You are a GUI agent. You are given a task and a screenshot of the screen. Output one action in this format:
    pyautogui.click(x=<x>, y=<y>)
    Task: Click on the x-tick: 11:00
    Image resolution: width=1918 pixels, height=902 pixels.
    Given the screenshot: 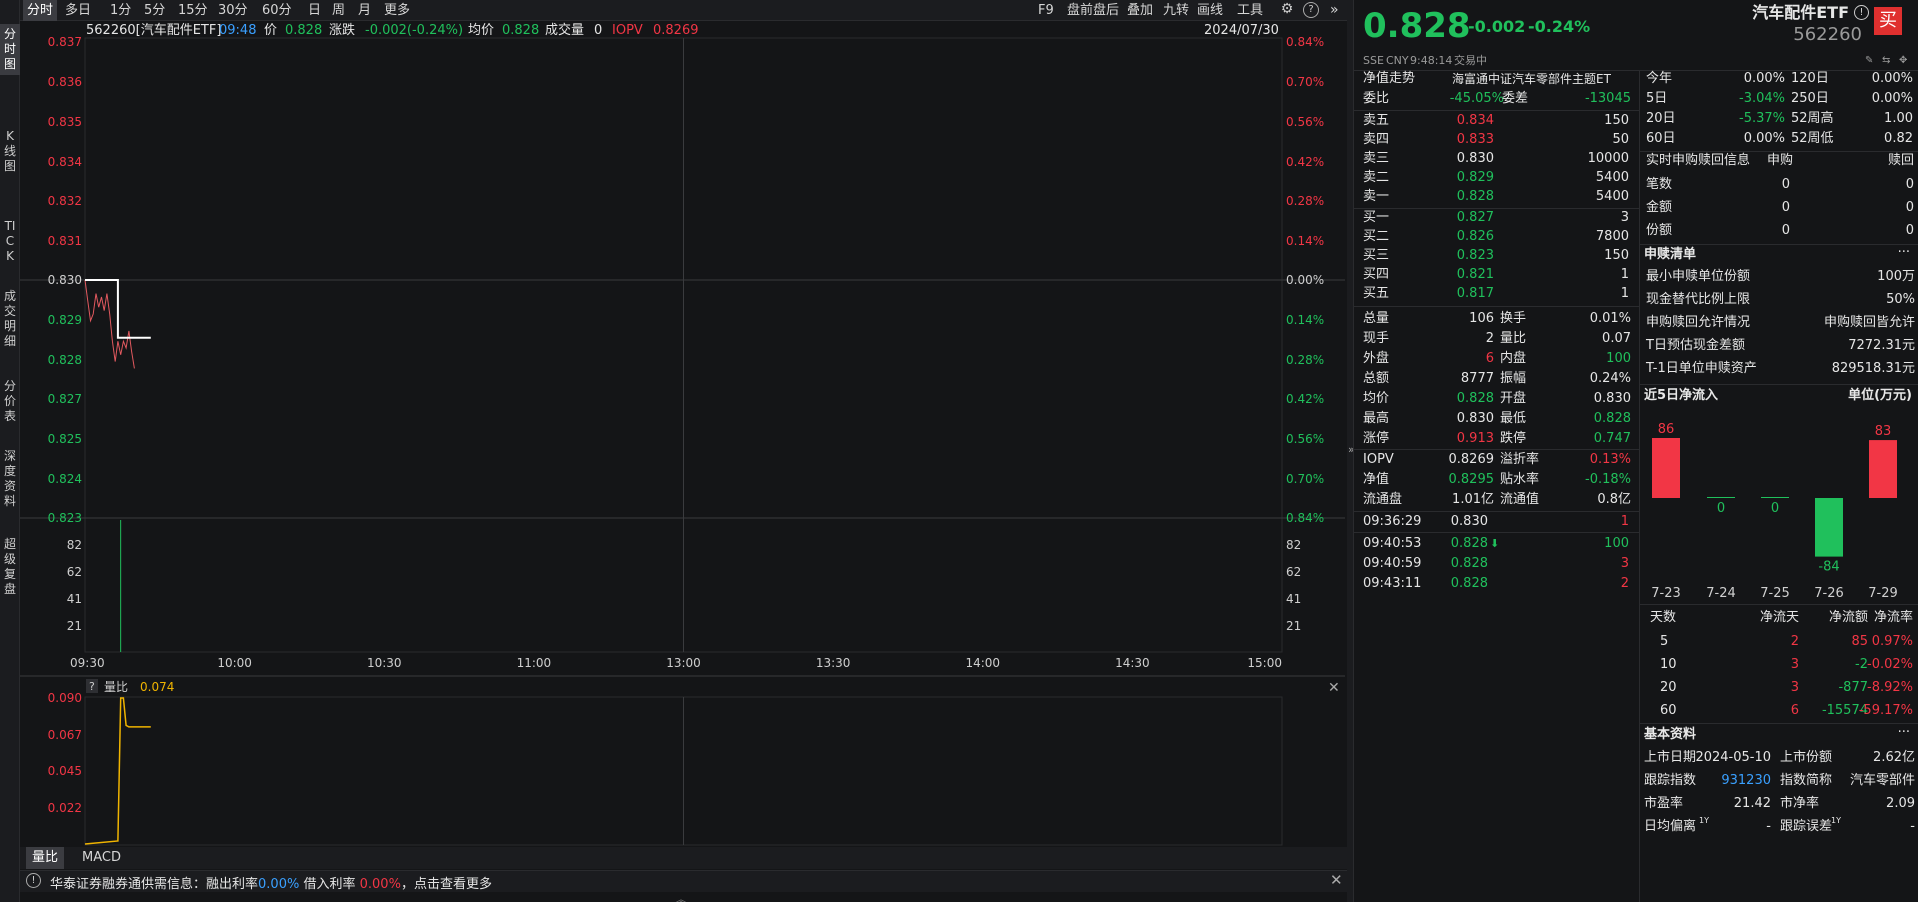 What is the action you would take?
    pyautogui.click(x=534, y=663)
    